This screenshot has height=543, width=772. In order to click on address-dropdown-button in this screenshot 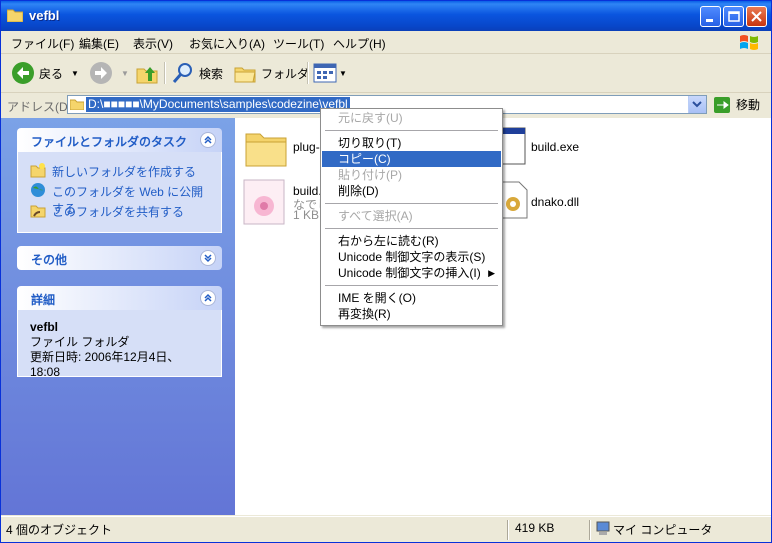, I will do `click(697, 104)`.